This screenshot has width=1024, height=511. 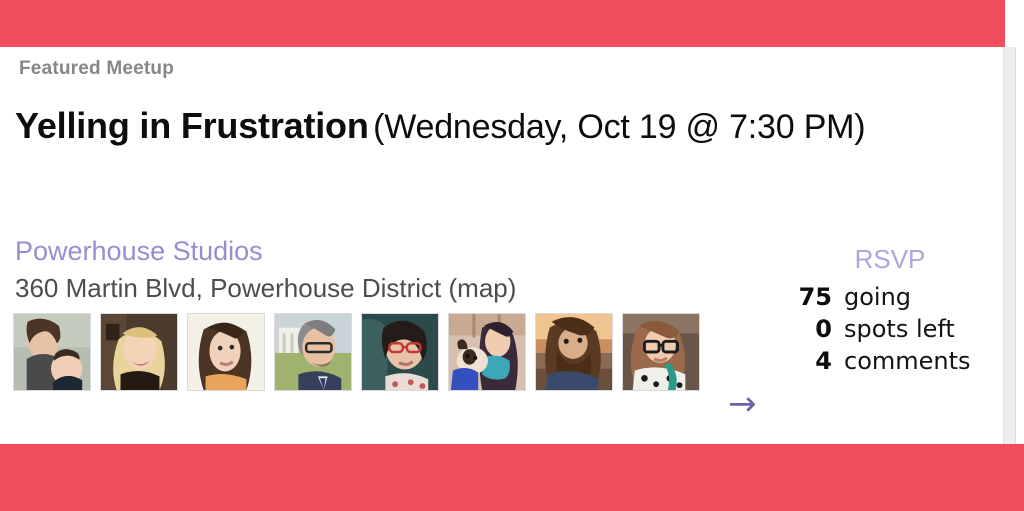 I want to click on top-accent-bar, so click(x=502, y=23).